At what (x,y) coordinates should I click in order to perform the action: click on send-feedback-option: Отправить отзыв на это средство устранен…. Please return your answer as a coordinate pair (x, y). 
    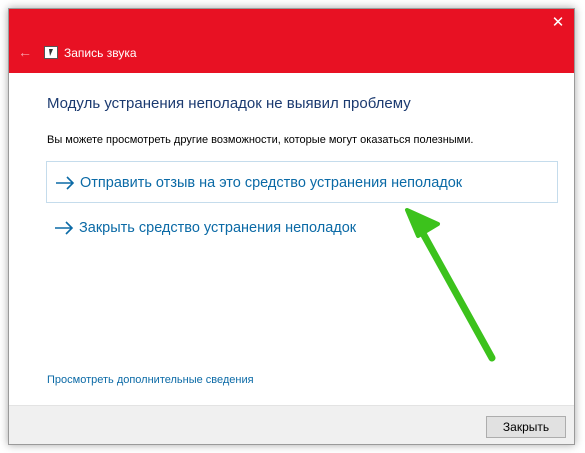
    Looking at the image, I should click on (302, 182).